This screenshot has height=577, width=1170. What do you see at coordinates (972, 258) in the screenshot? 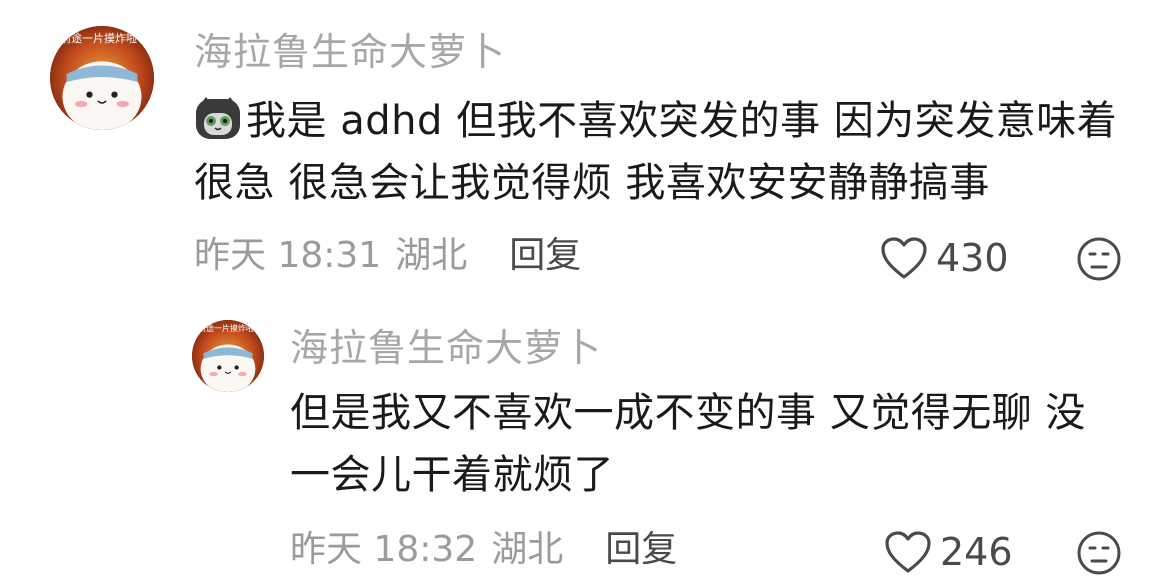
I see `like-count: 430` at bounding box center [972, 258].